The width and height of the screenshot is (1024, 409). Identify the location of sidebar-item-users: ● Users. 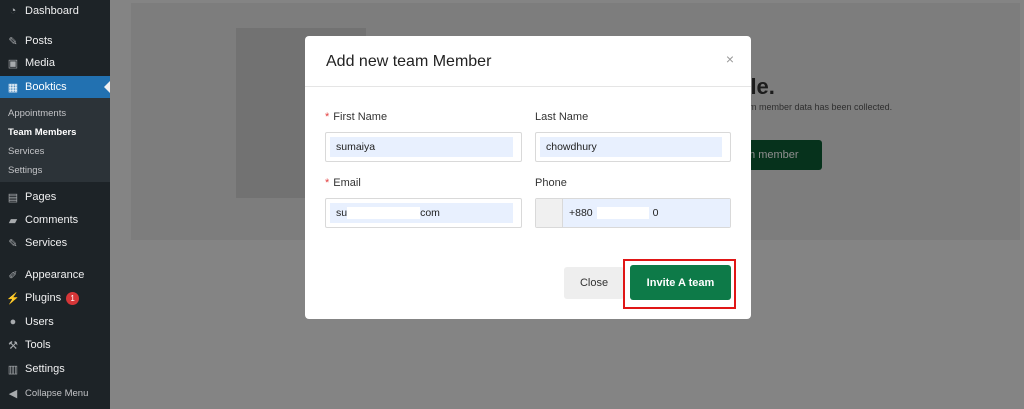
(55, 322).